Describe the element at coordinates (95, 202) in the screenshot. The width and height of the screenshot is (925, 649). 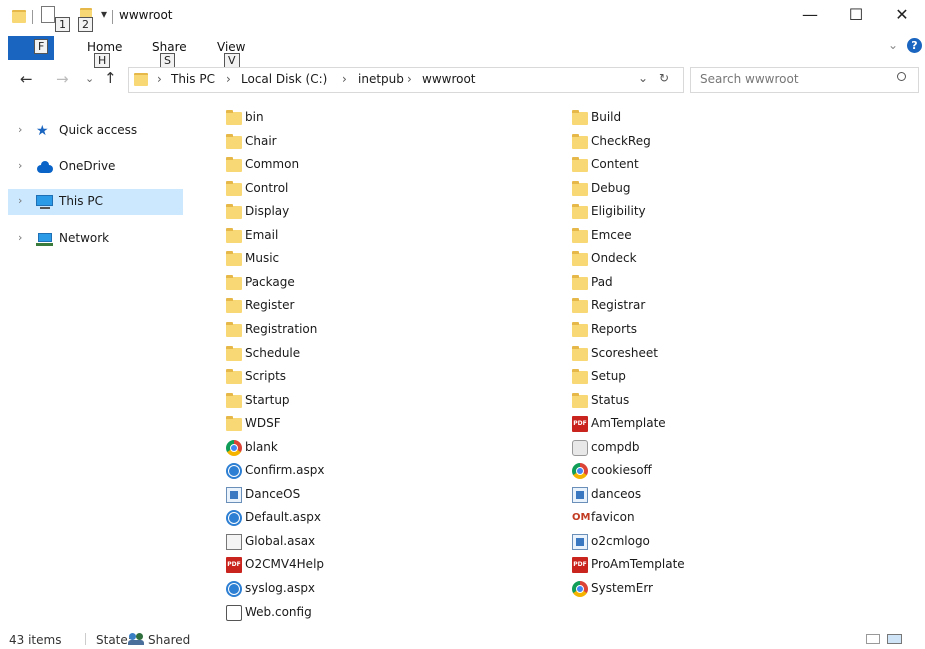
I see `nav-item-this-pc: › This PC` at that location.